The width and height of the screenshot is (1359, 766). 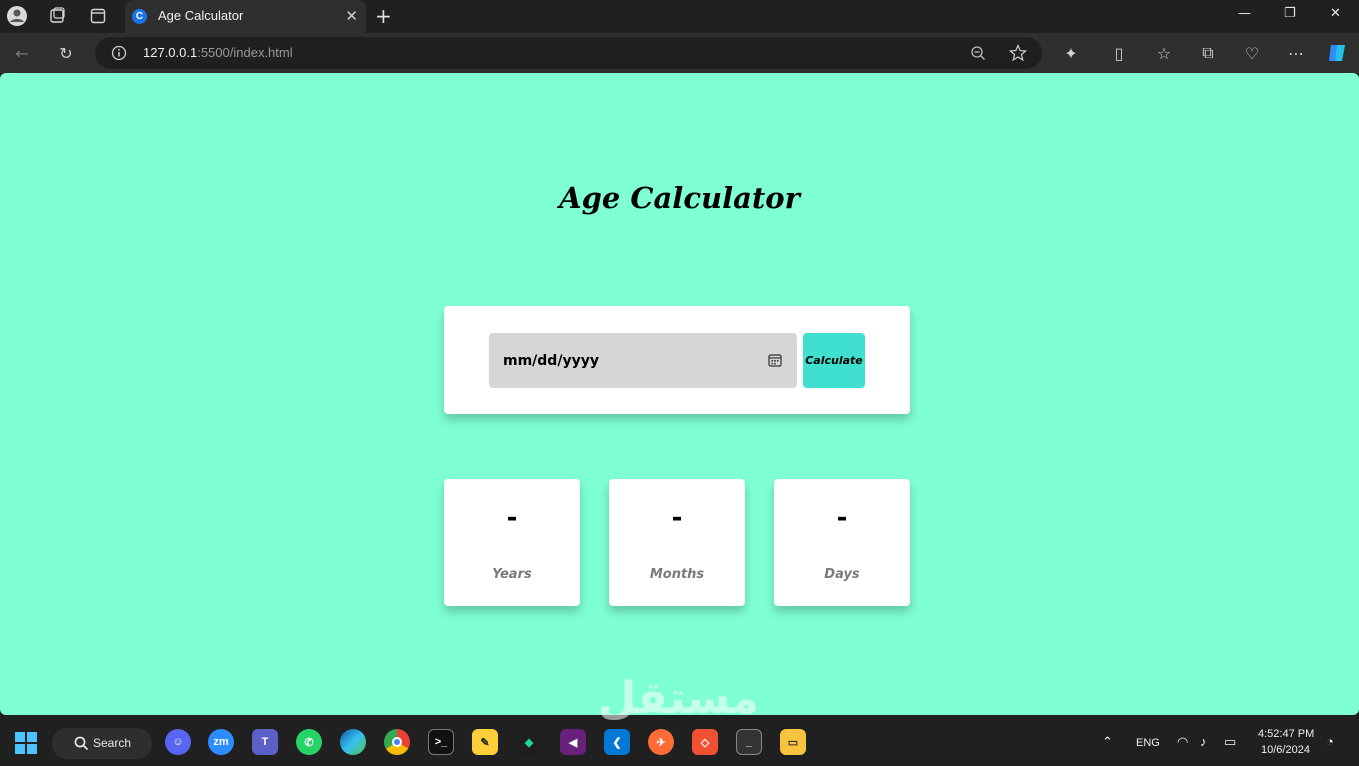 What do you see at coordinates (749, 742) in the screenshot?
I see `terminal-preview-icon: _` at bounding box center [749, 742].